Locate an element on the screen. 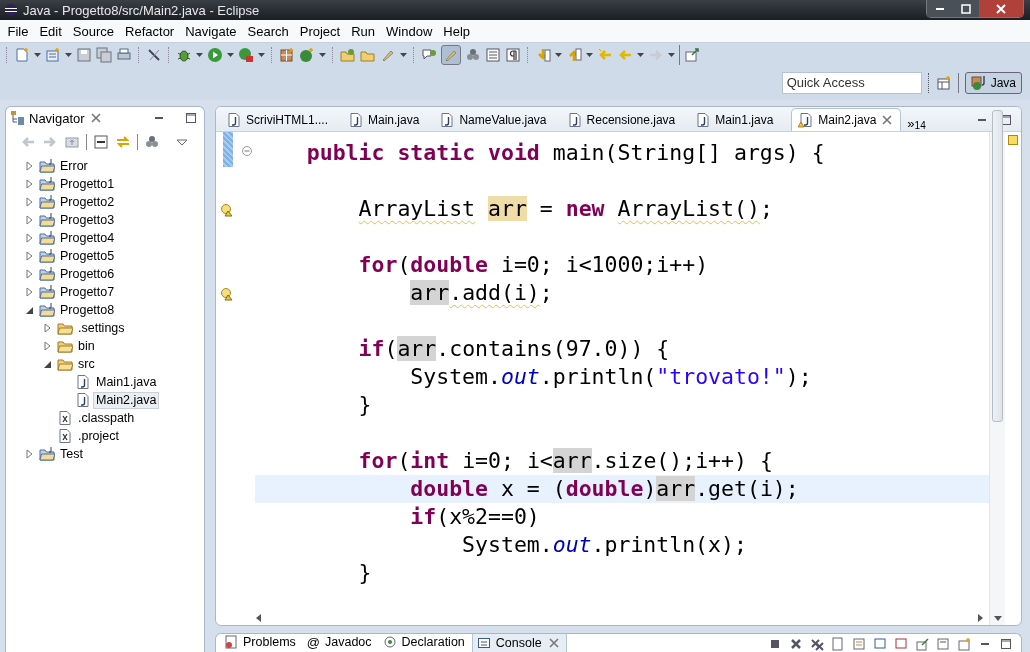 This screenshot has width=1030, height=652. view-tab: Problems is located at coordinates (261, 643).